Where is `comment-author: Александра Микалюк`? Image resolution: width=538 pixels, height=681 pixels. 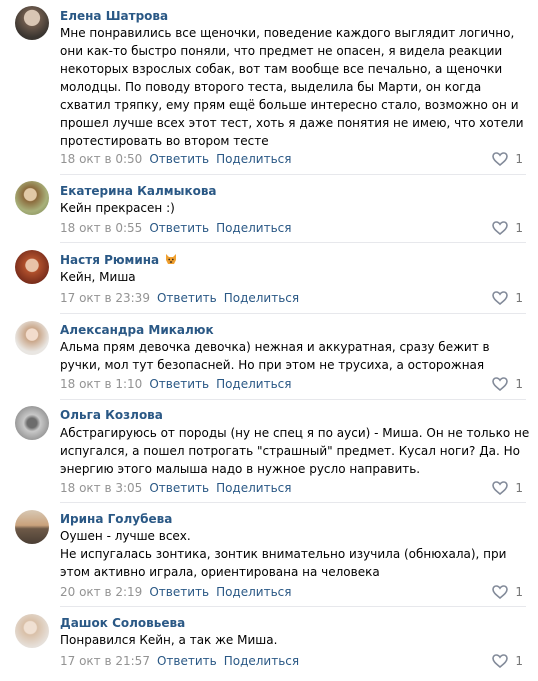
comment-author: Александра Микалюк is located at coordinates (137, 330).